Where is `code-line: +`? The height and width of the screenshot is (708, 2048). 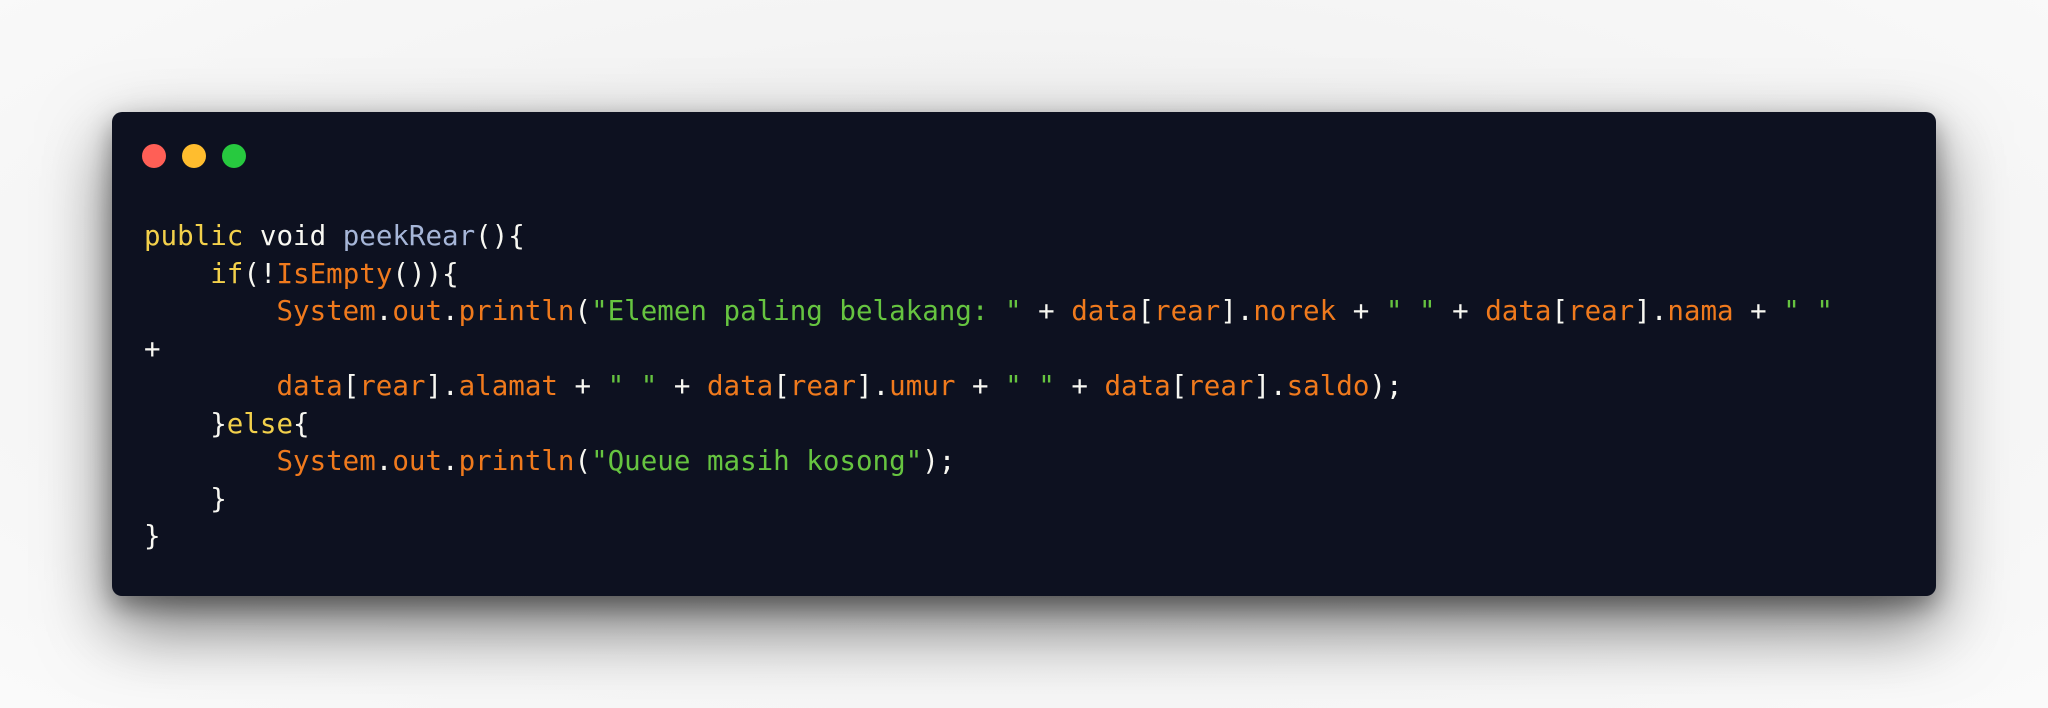
code-line: + is located at coordinates (152, 348).